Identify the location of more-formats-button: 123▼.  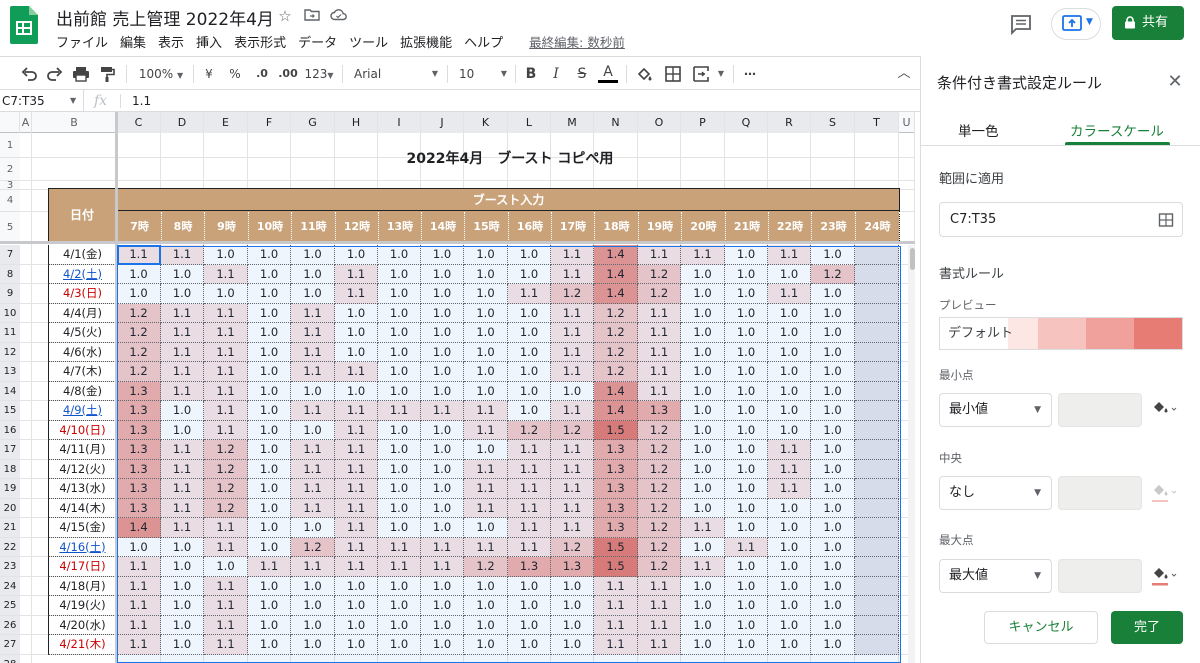
(319, 74).